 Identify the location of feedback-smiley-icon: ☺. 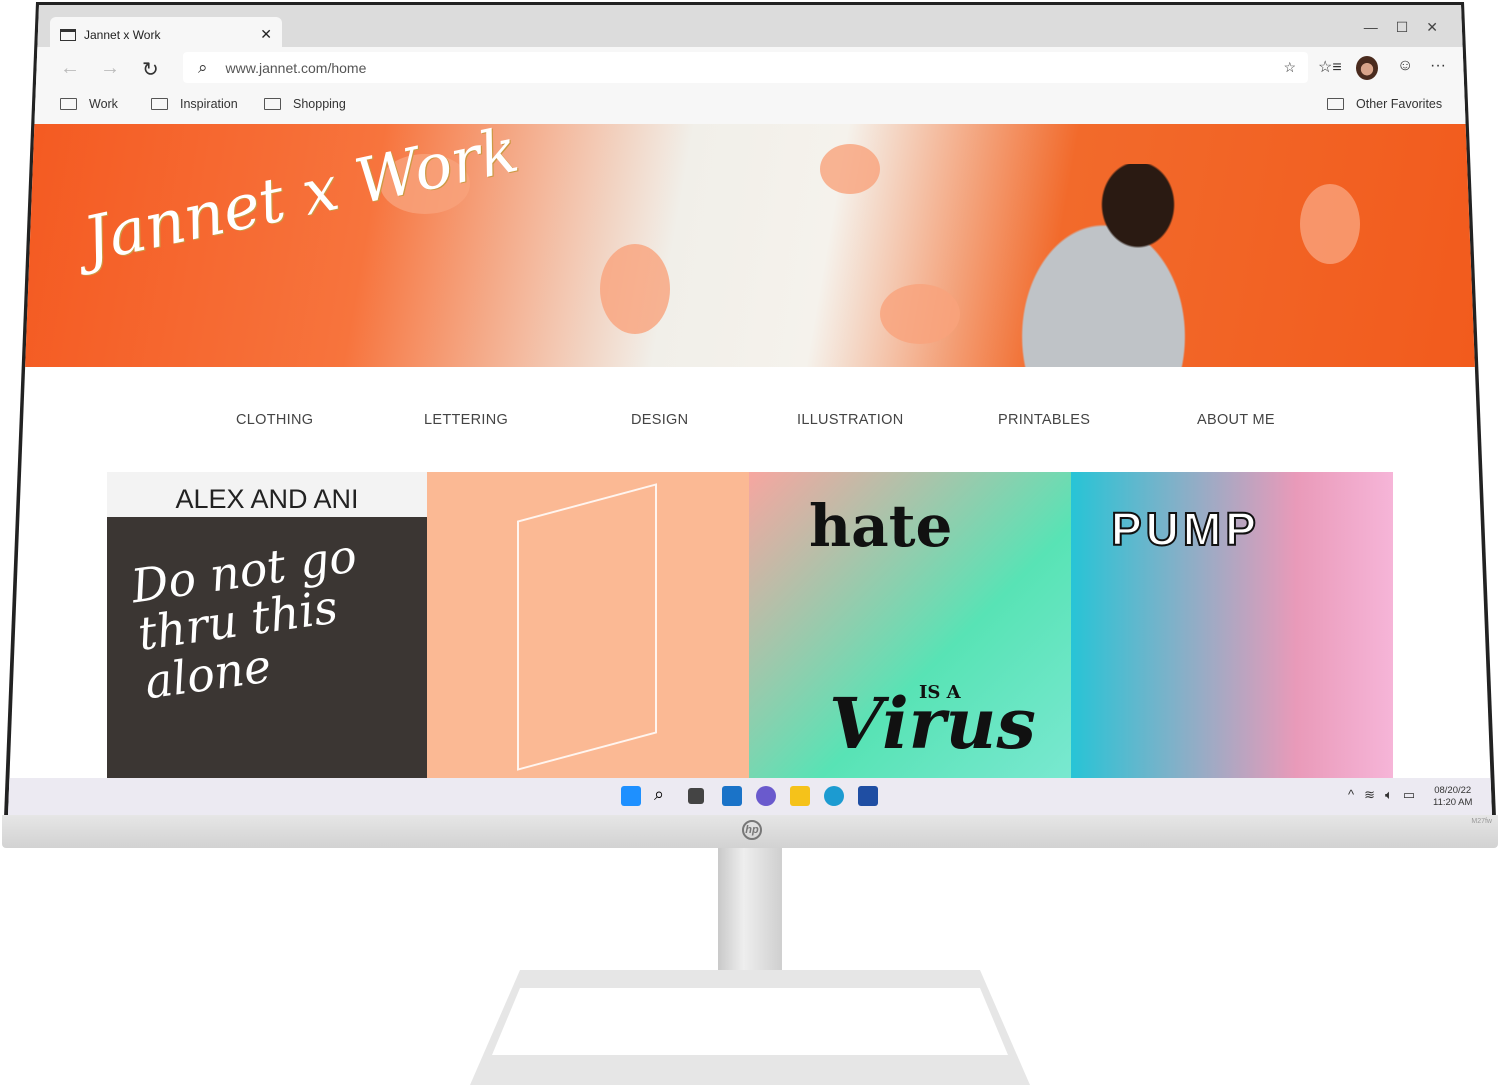
(1405, 66).